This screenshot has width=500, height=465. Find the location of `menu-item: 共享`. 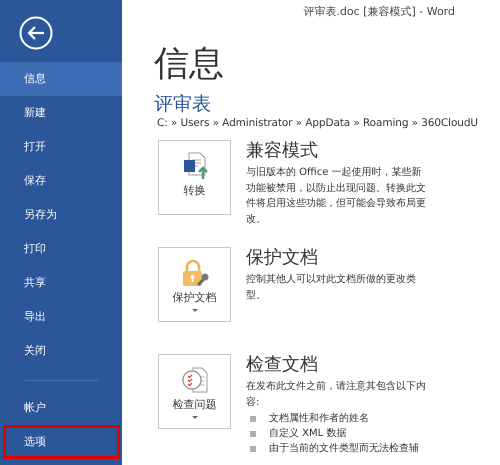

menu-item: 共享 is located at coordinates (61, 283).